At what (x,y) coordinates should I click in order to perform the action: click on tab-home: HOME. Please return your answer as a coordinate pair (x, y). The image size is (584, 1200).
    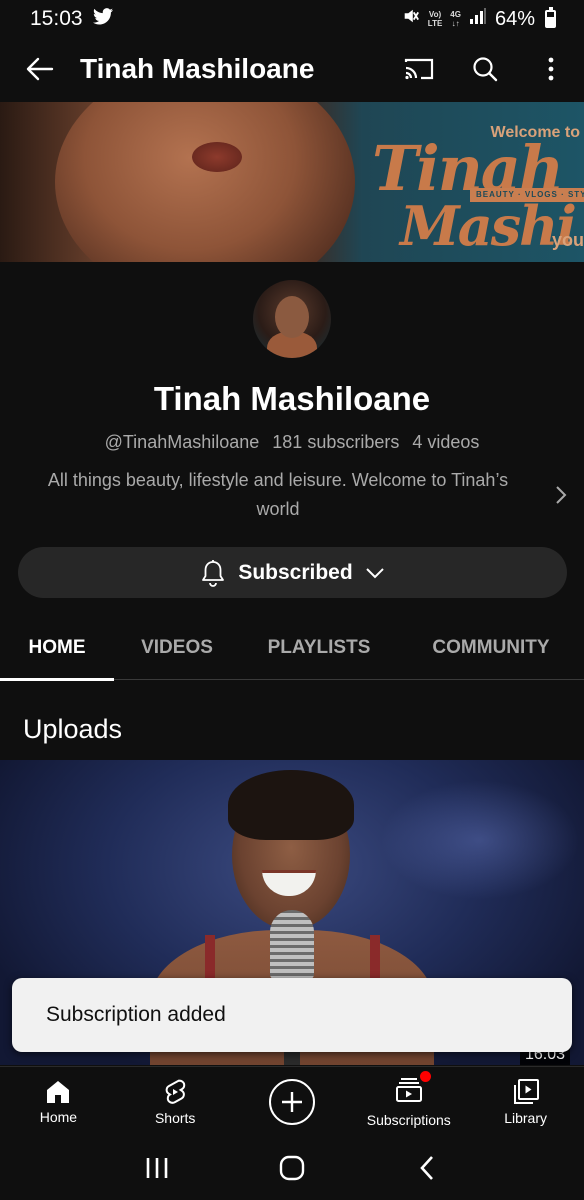
    Looking at the image, I should click on (57, 648).